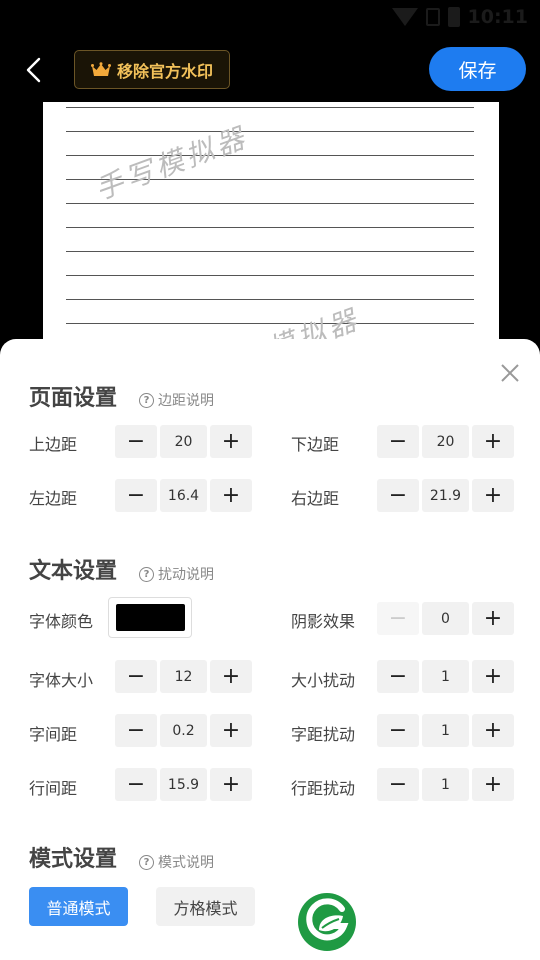 This screenshot has width=540, height=960. What do you see at coordinates (205, 906) in the screenshot?
I see `grid-mode-button: 方格模式` at bounding box center [205, 906].